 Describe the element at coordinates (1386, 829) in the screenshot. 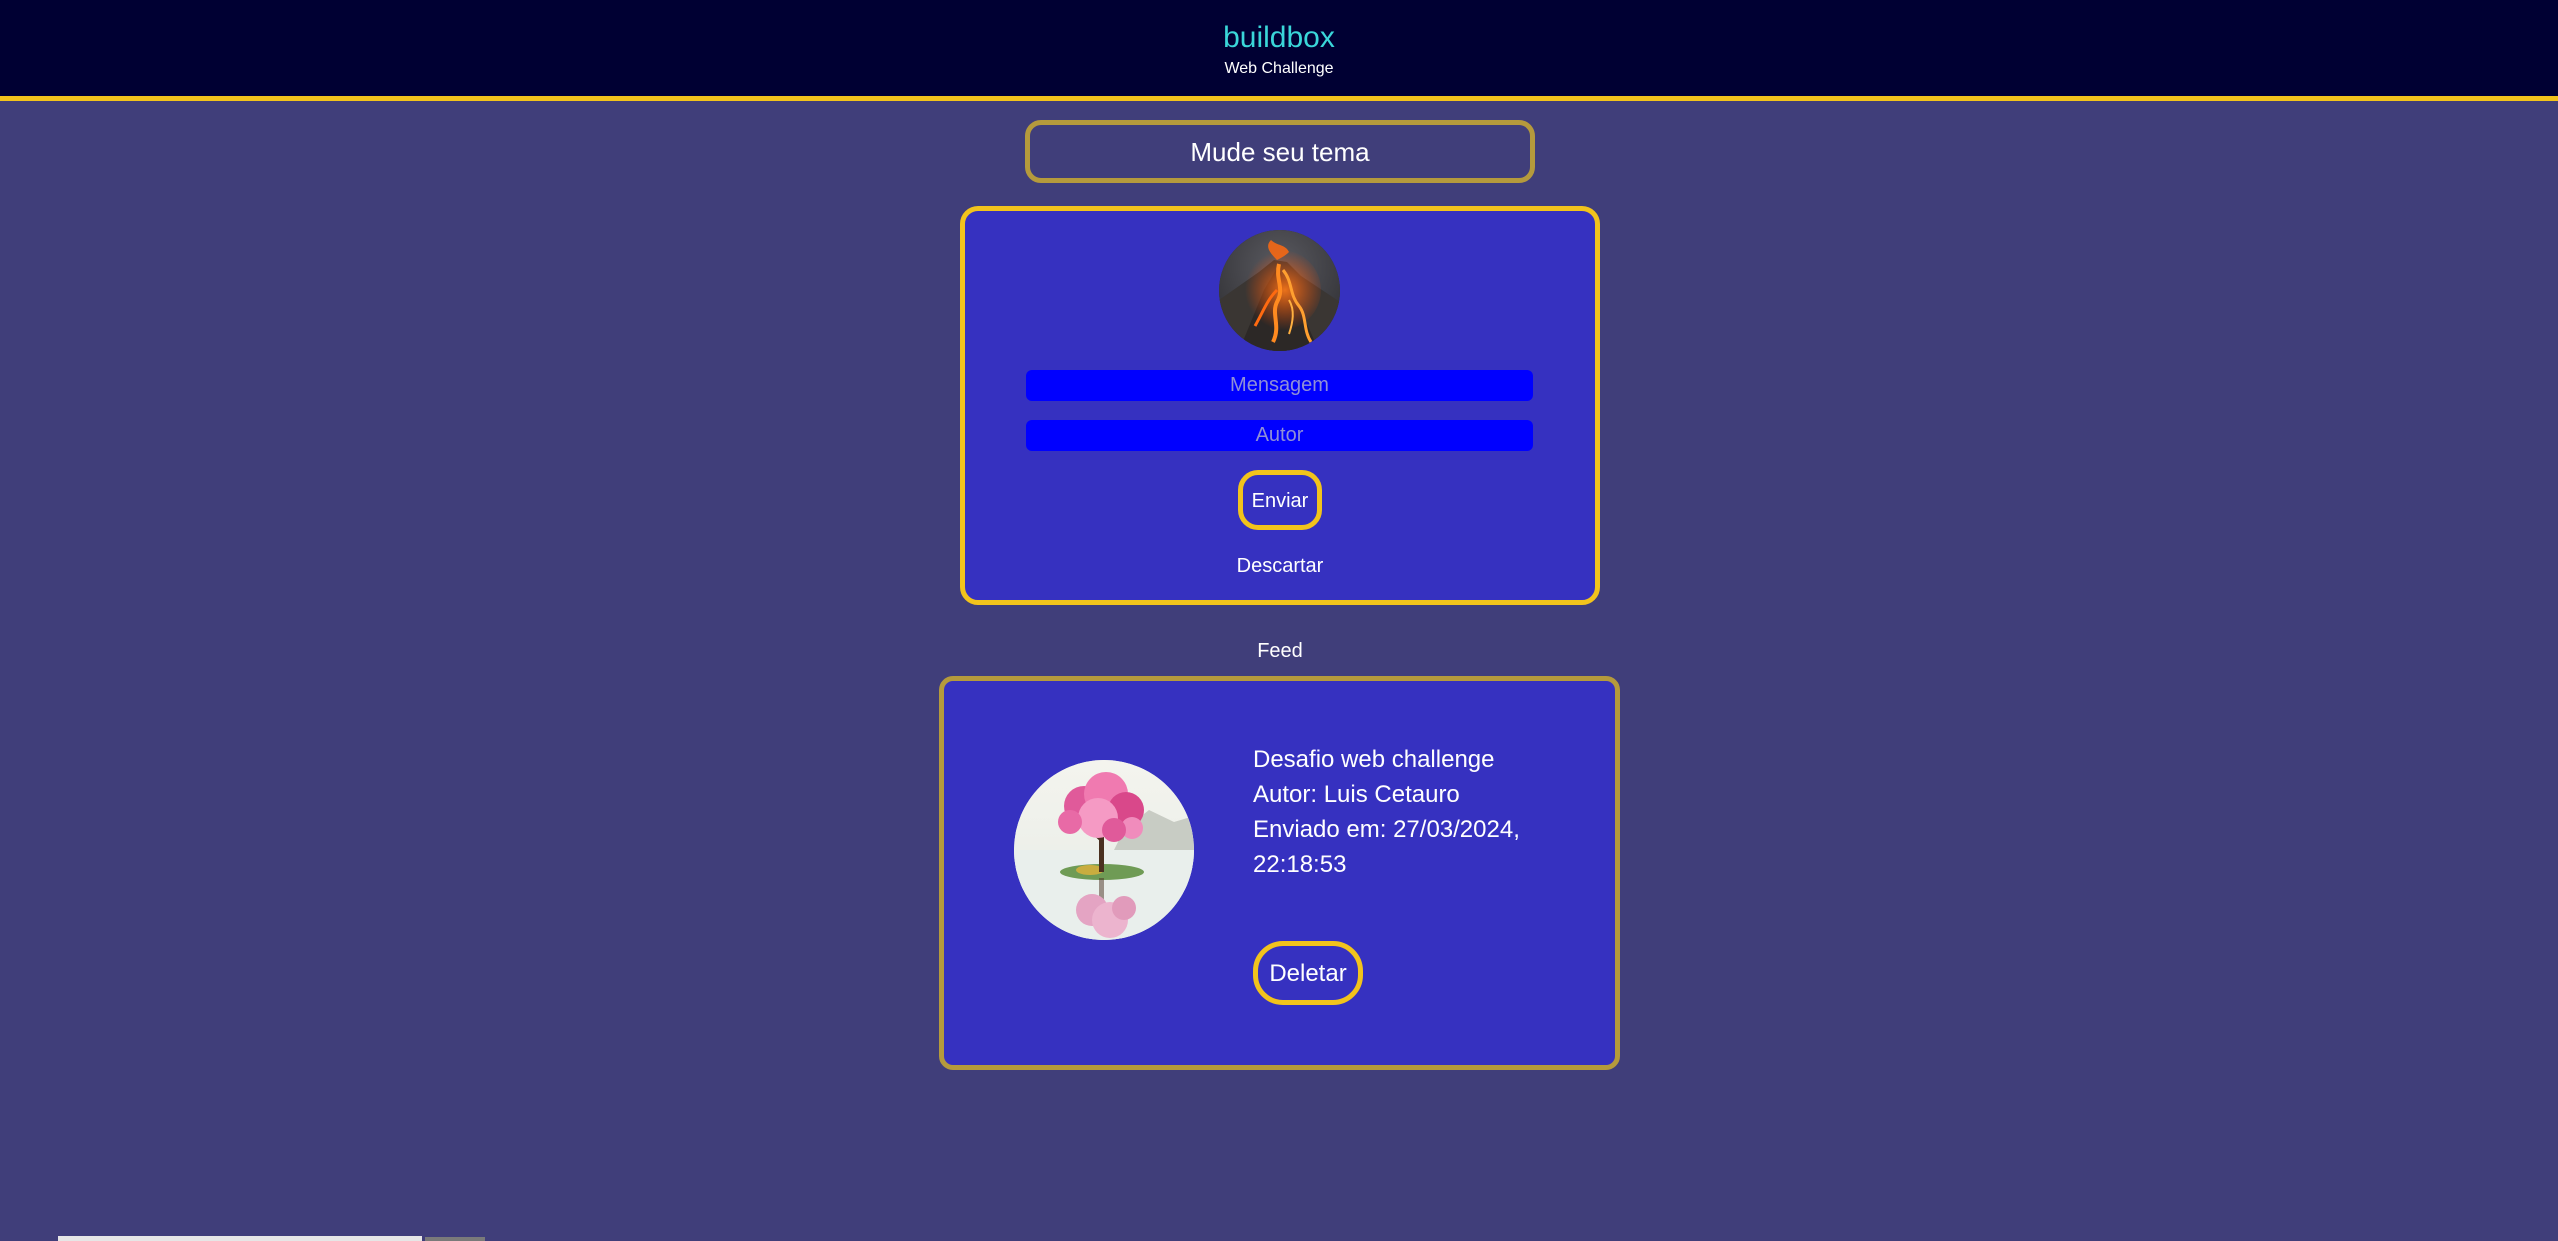

I see `post-date: Enviado em: 27/03/2024,` at that location.